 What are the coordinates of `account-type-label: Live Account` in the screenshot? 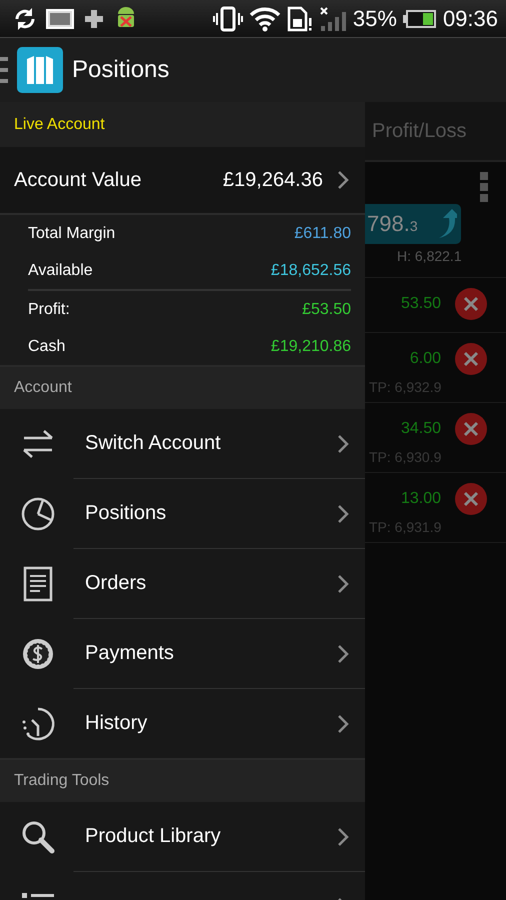 It's located at (59, 125).